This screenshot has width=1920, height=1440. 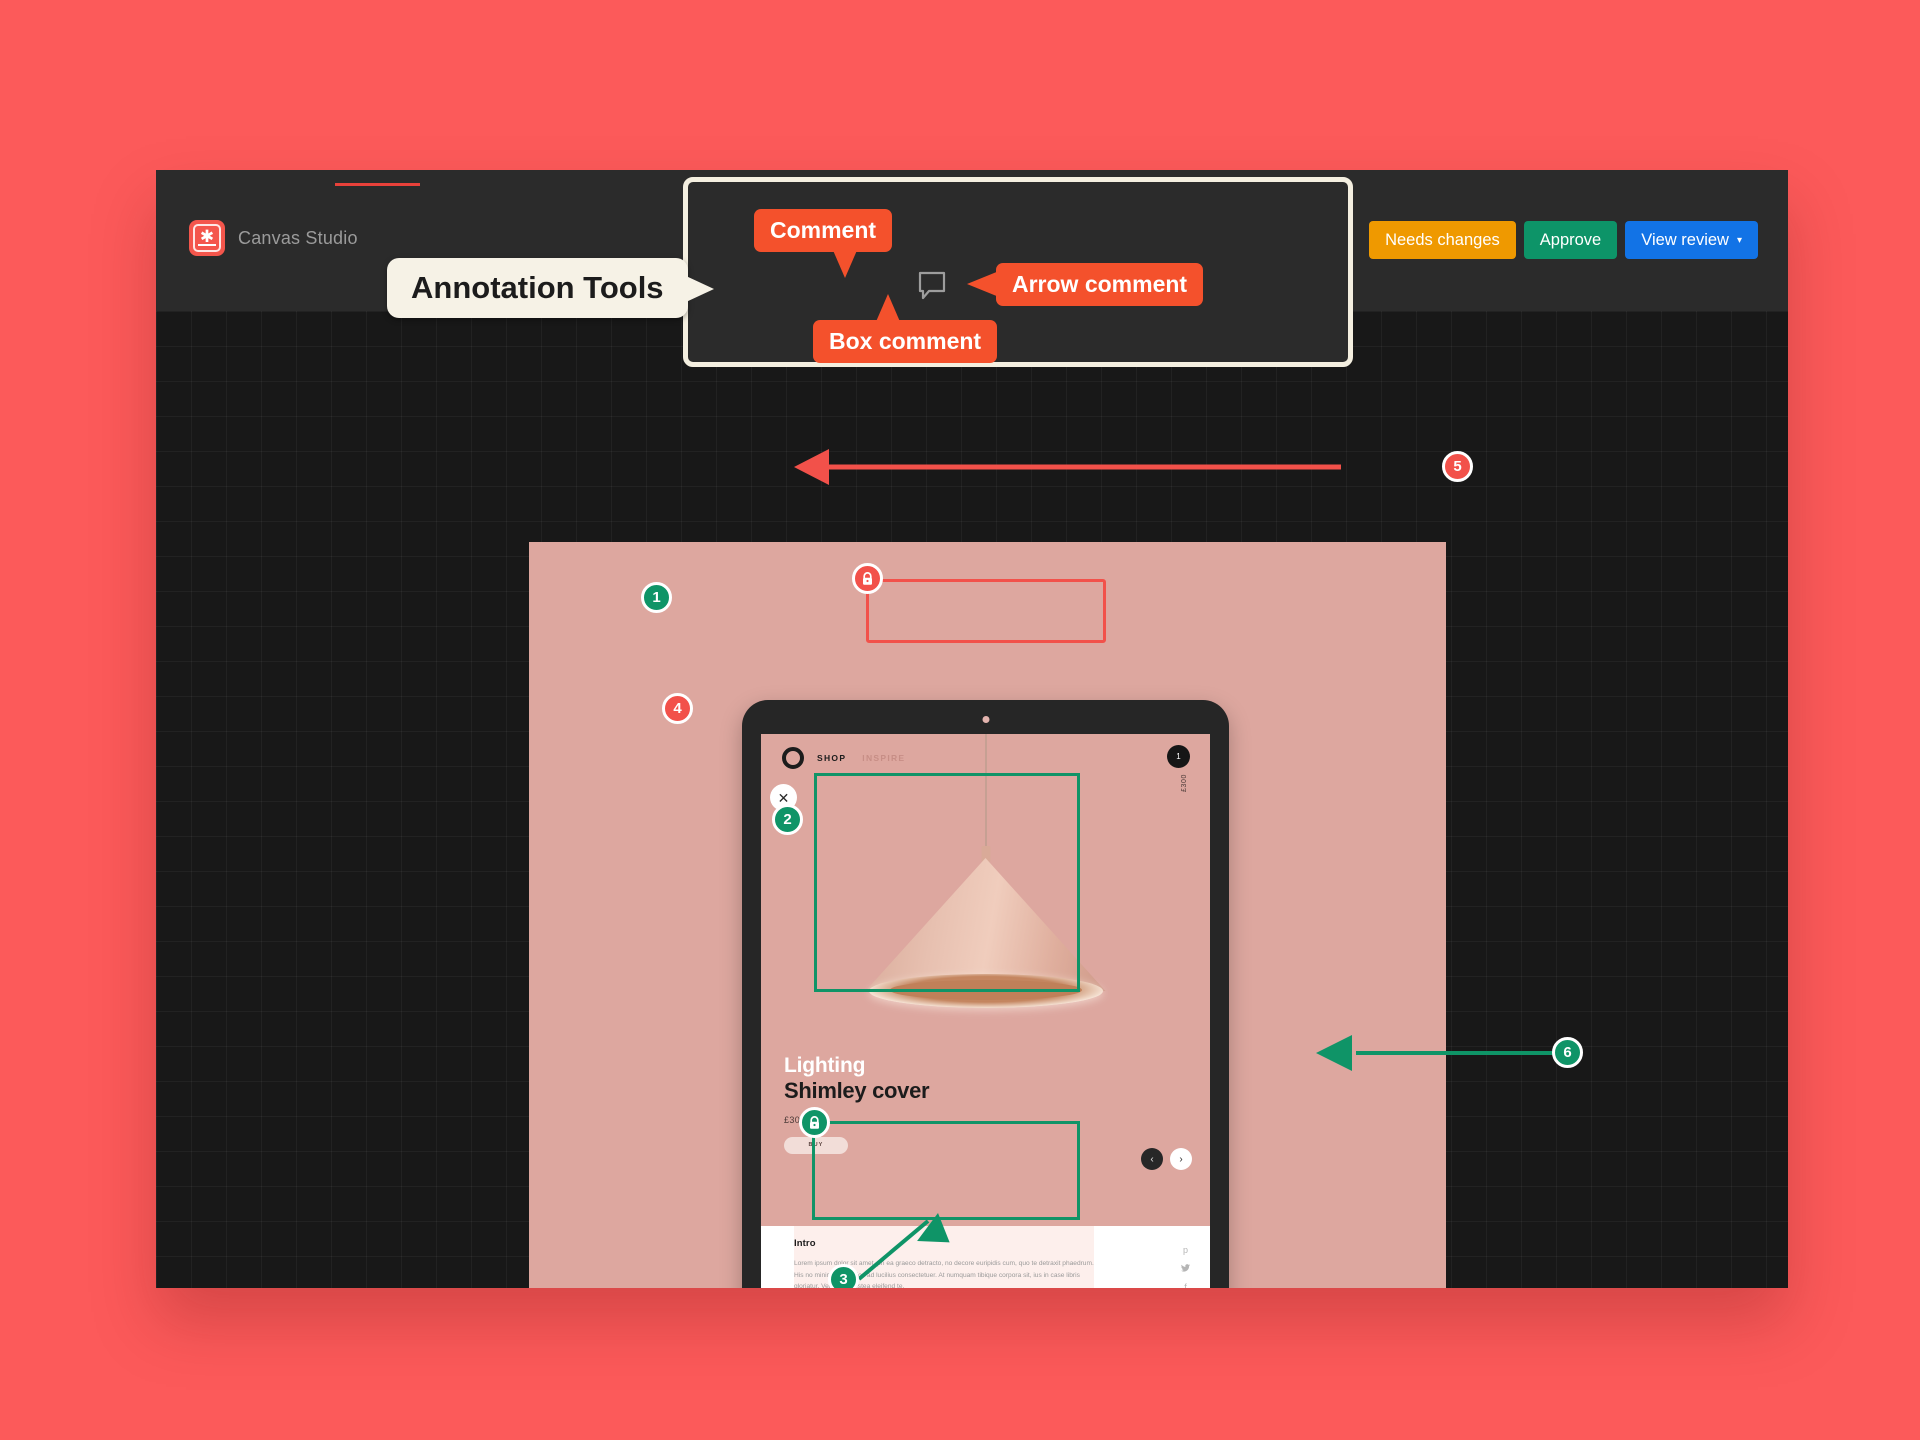 I want to click on close-glyph: ✕, so click(x=783, y=797).